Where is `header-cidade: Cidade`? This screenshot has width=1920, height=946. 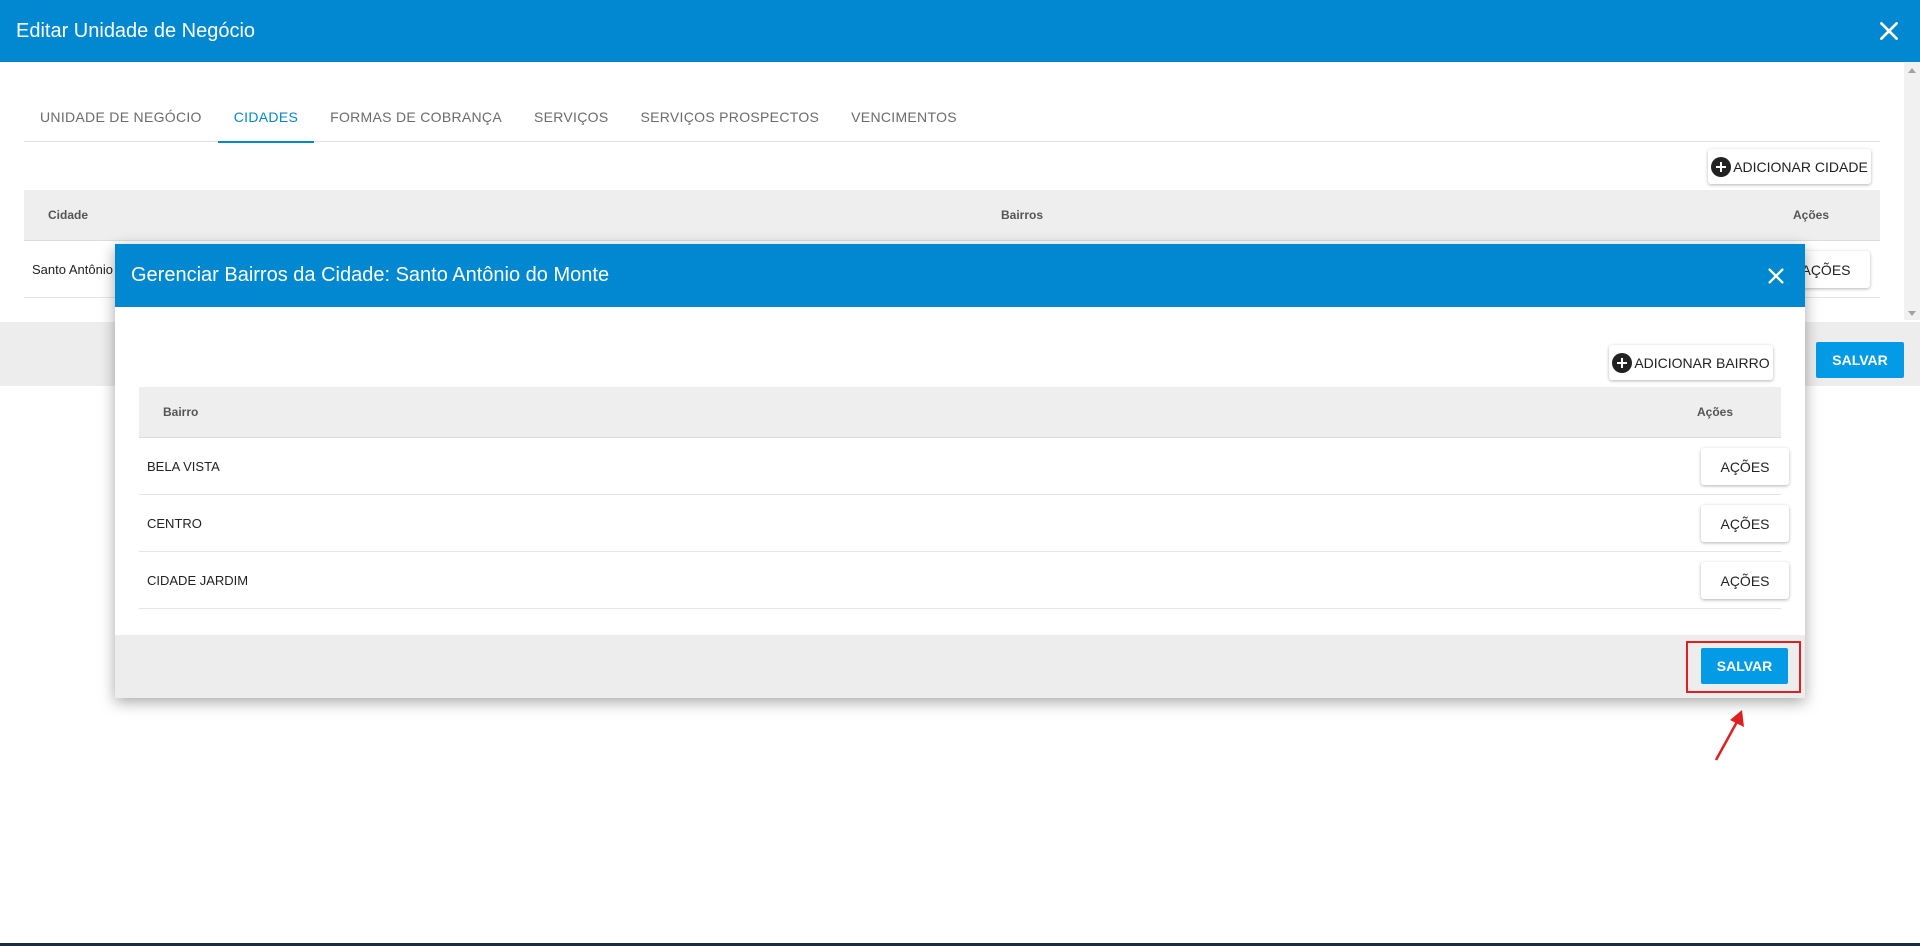 header-cidade: Cidade is located at coordinates (68, 215).